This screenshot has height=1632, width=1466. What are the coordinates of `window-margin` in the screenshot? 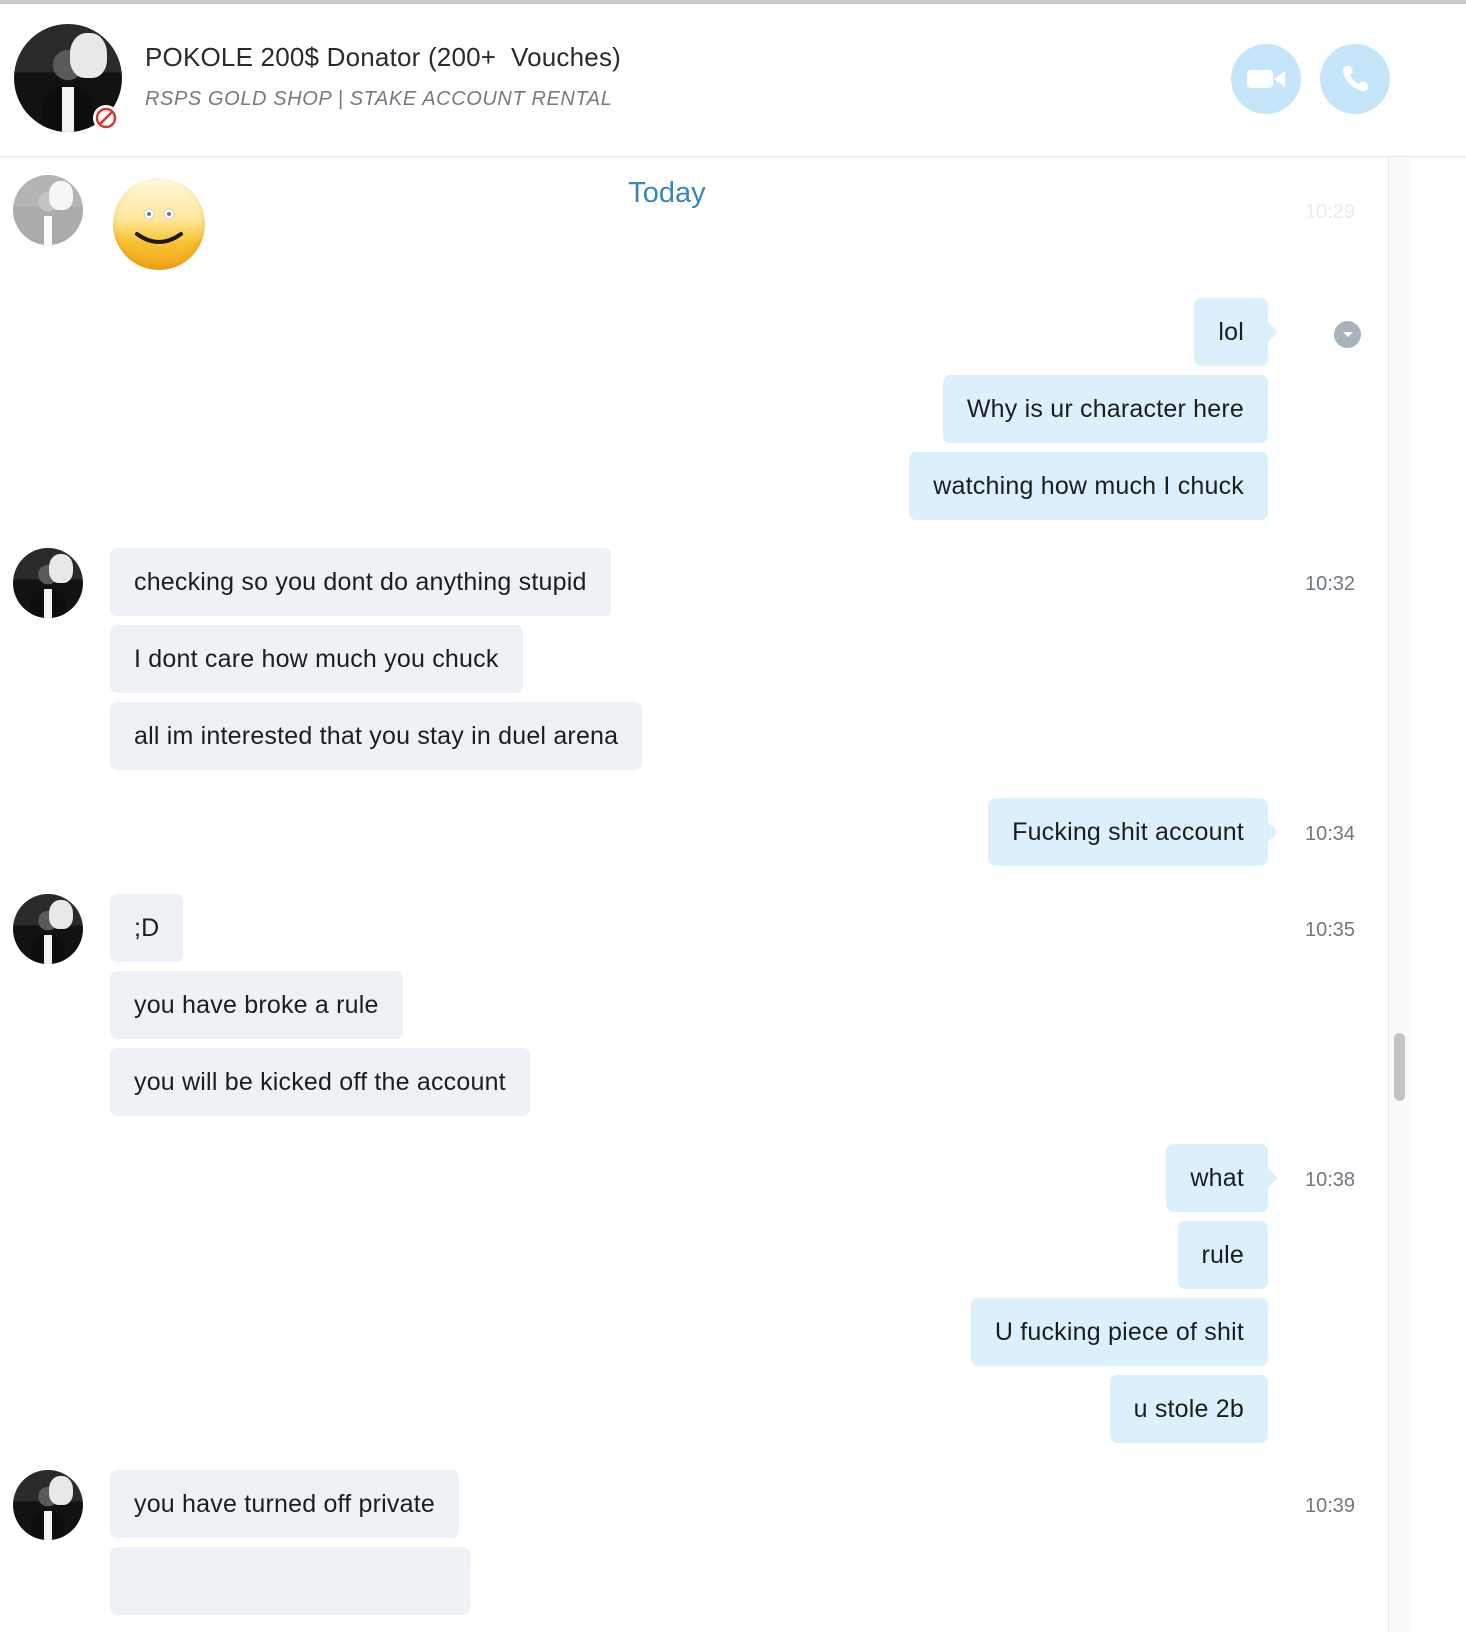 It's located at (1438, 894).